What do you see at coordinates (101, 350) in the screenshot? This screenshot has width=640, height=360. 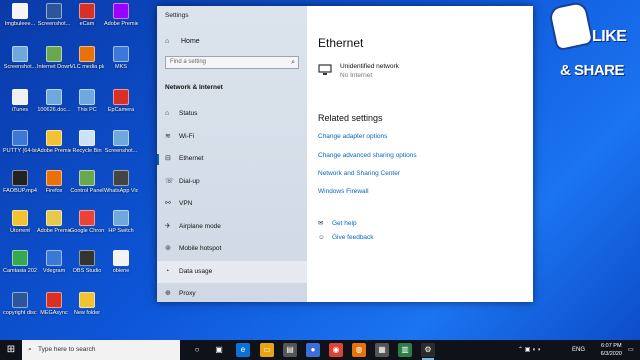 I see `taskbar-search: ⌕ Type here to search` at bounding box center [101, 350].